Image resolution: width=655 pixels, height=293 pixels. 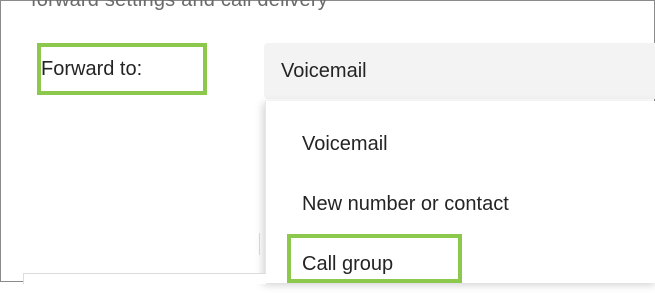 I want to click on forward-to-select: Voicemail, so click(x=459, y=71).